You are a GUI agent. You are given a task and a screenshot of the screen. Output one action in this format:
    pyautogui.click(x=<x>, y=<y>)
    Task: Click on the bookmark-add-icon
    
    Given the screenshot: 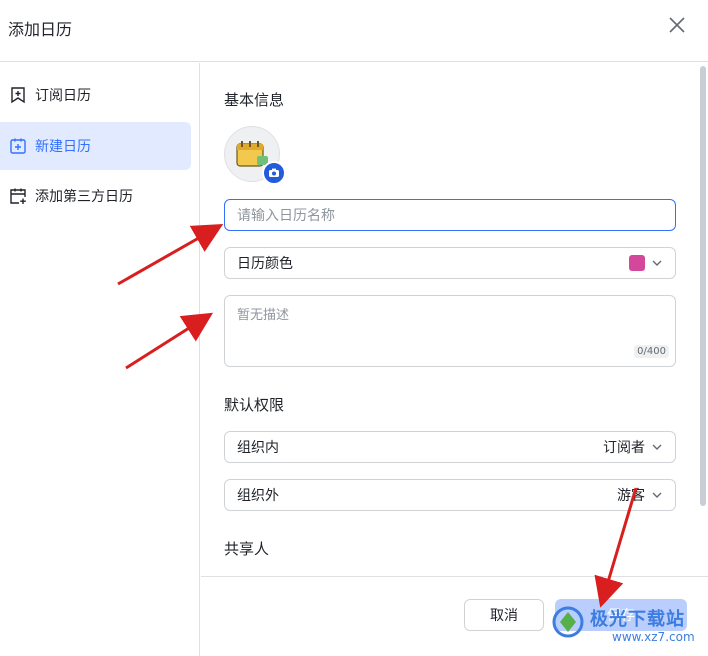 What is the action you would take?
    pyautogui.click(x=18, y=95)
    